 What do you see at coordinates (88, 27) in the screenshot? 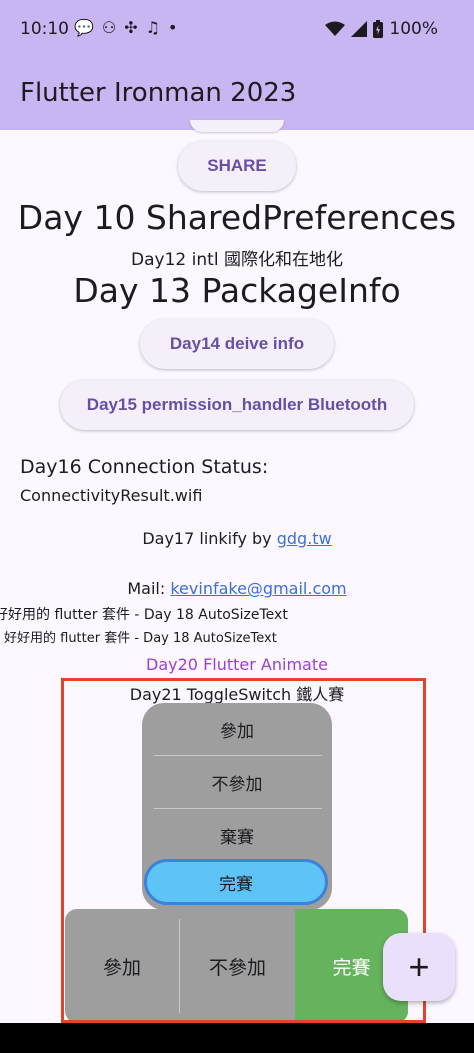
I see `chat-bubble-icon: 💬` at bounding box center [88, 27].